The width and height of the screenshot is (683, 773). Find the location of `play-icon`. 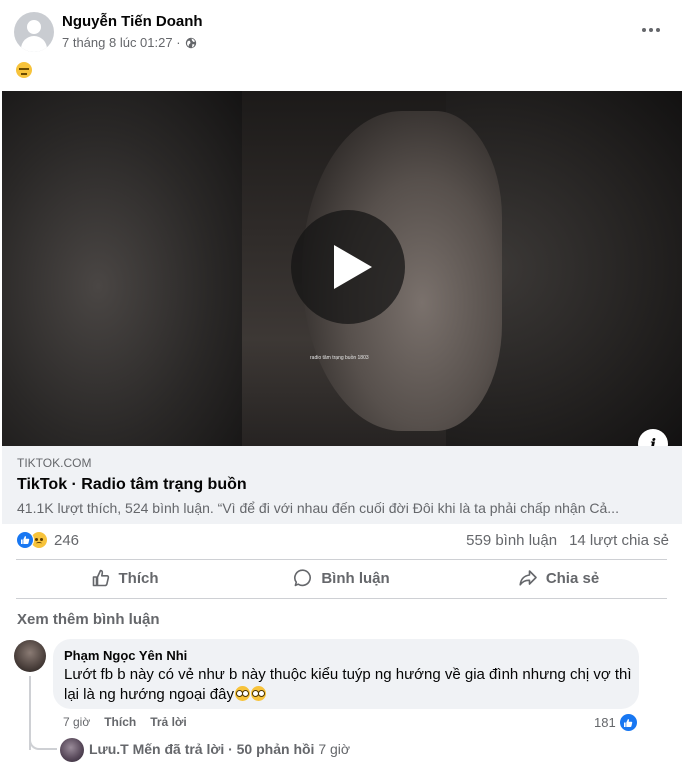

play-icon is located at coordinates (353, 267).